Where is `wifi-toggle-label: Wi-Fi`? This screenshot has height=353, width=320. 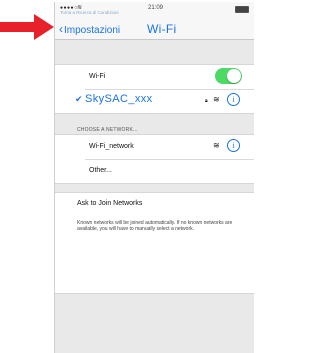
wifi-toggle-label: Wi-Fi is located at coordinates (97, 76).